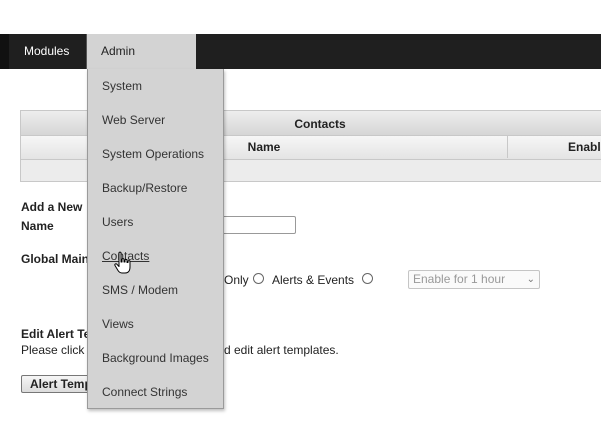 The height and width of the screenshot is (445, 601). I want to click on menu-item-system: System, so click(122, 86).